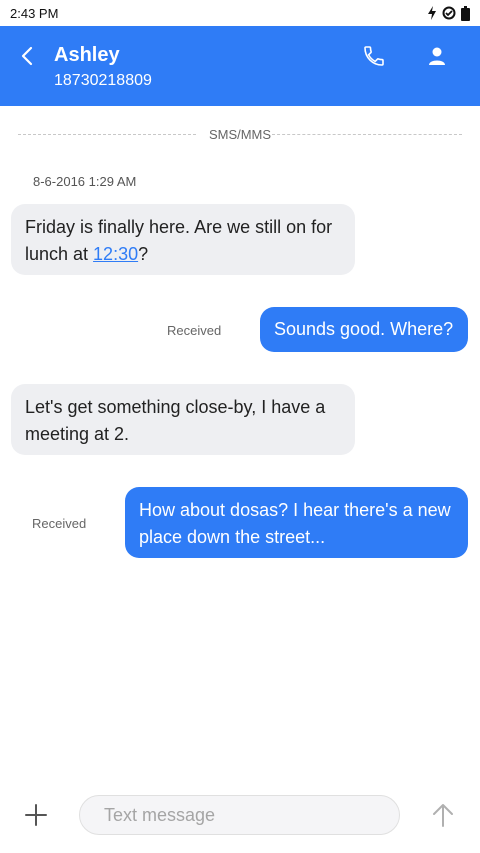  Describe the element at coordinates (34, 13) in the screenshot. I see `status-time: 2:43 PM` at that location.